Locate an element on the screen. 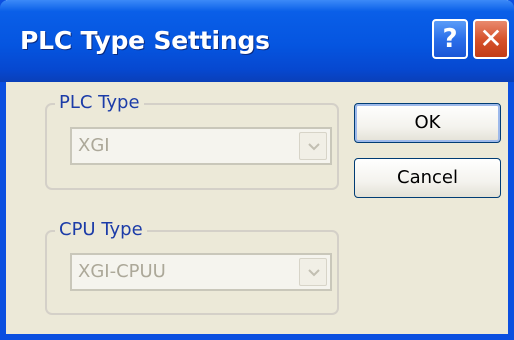 Image resolution: width=514 pixels, height=340 pixels. close-button: ✕ is located at coordinates (491, 39).